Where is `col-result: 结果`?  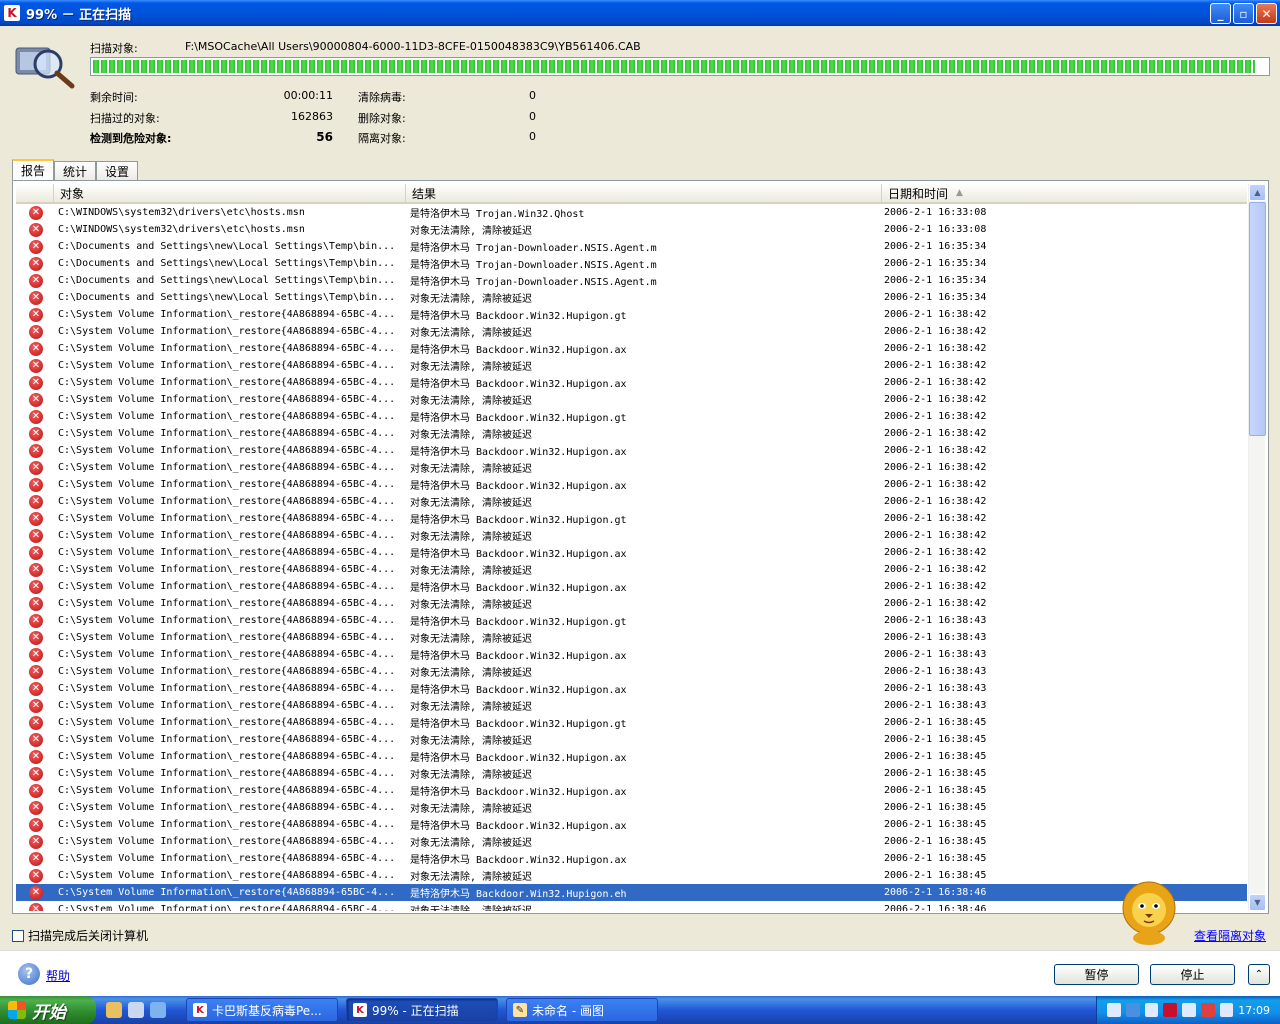
col-result: 结果 is located at coordinates (644, 193).